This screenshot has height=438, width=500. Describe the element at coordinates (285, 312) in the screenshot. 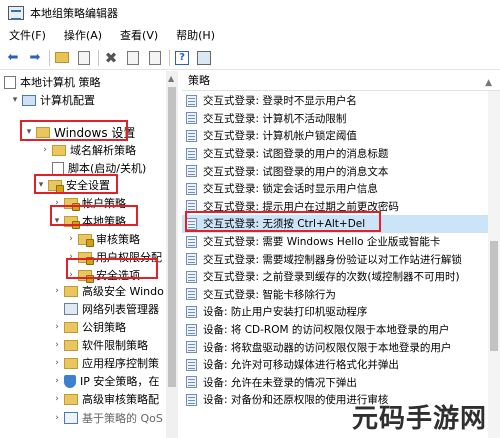

I see `policy-row-label: 设备: 防止用户安装打印机驱动程序` at that location.